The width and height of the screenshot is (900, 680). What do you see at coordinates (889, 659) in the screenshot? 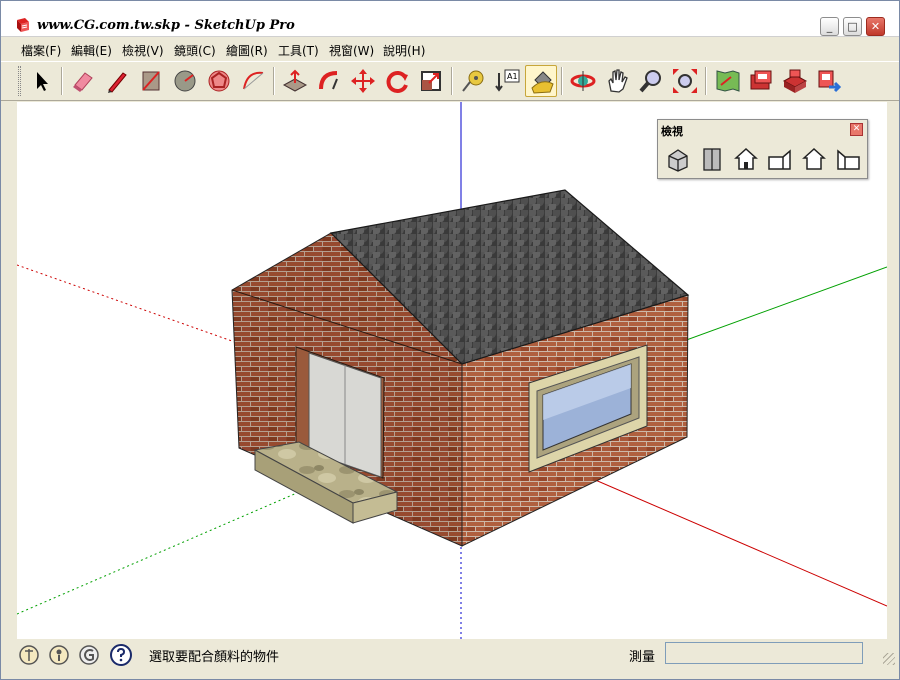
I see `resize-grip` at bounding box center [889, 659].